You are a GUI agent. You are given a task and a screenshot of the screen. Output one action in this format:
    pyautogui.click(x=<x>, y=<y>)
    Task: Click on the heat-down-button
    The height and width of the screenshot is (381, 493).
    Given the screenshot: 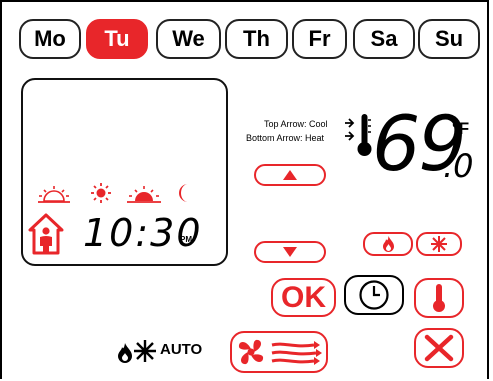 What is the action you would take?
    pyautogui.click(x=290, y=252)
    